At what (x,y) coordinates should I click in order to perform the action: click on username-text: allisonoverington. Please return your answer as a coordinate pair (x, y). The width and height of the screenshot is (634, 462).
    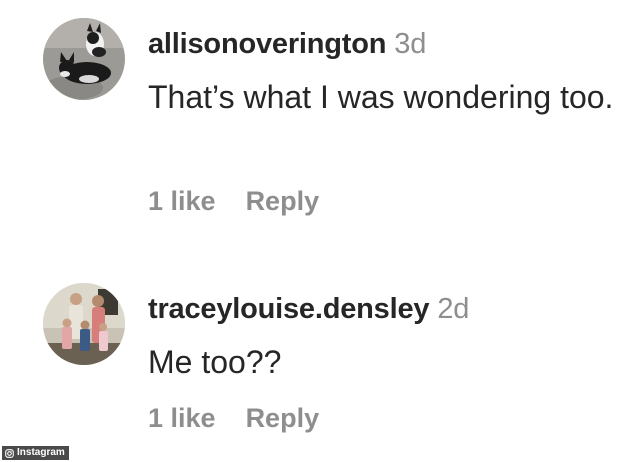
    Looking at the image, I should click on (267, 44).